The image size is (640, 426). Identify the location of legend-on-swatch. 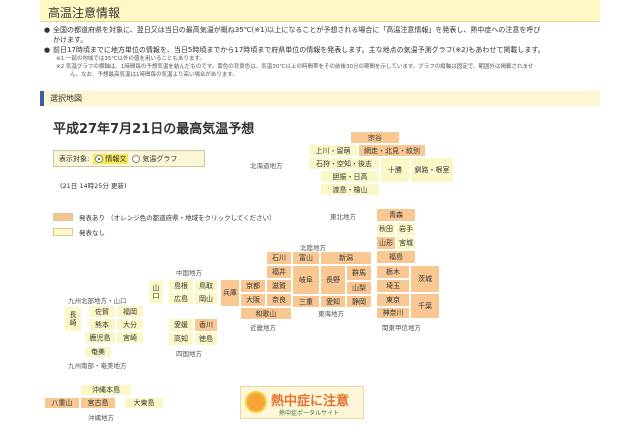
(63, 217).